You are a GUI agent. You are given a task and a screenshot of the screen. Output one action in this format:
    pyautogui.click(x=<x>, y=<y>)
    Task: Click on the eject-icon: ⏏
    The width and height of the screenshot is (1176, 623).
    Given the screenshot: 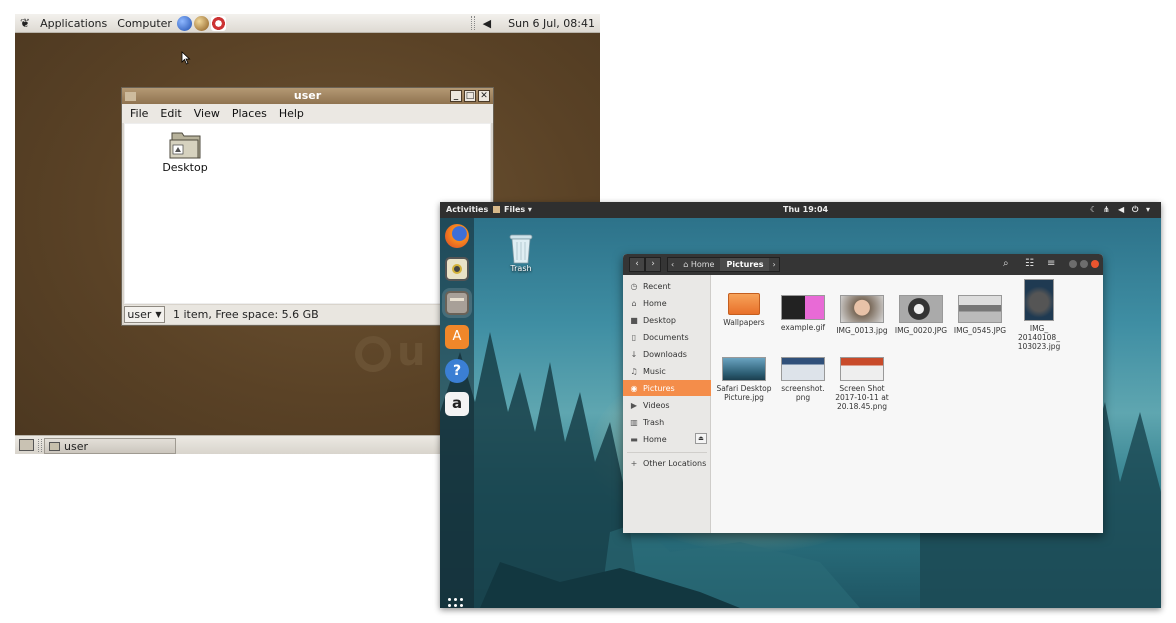 What is the action you would take?
    pyautogui.click(x=701, y=438)
    